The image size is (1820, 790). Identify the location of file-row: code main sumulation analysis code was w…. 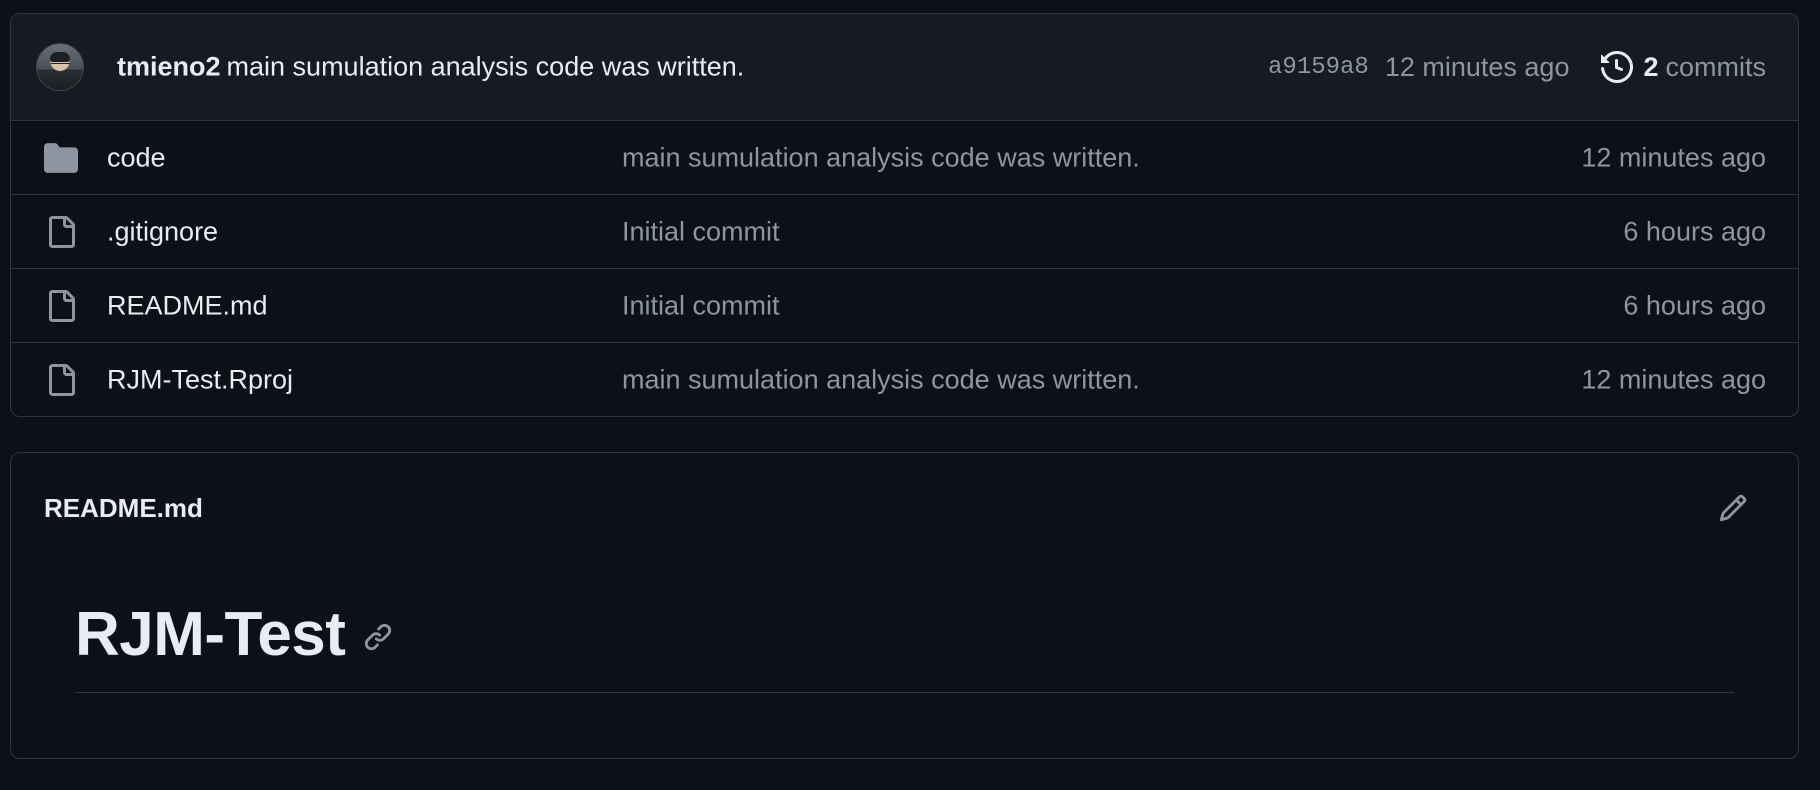
(904, 158).